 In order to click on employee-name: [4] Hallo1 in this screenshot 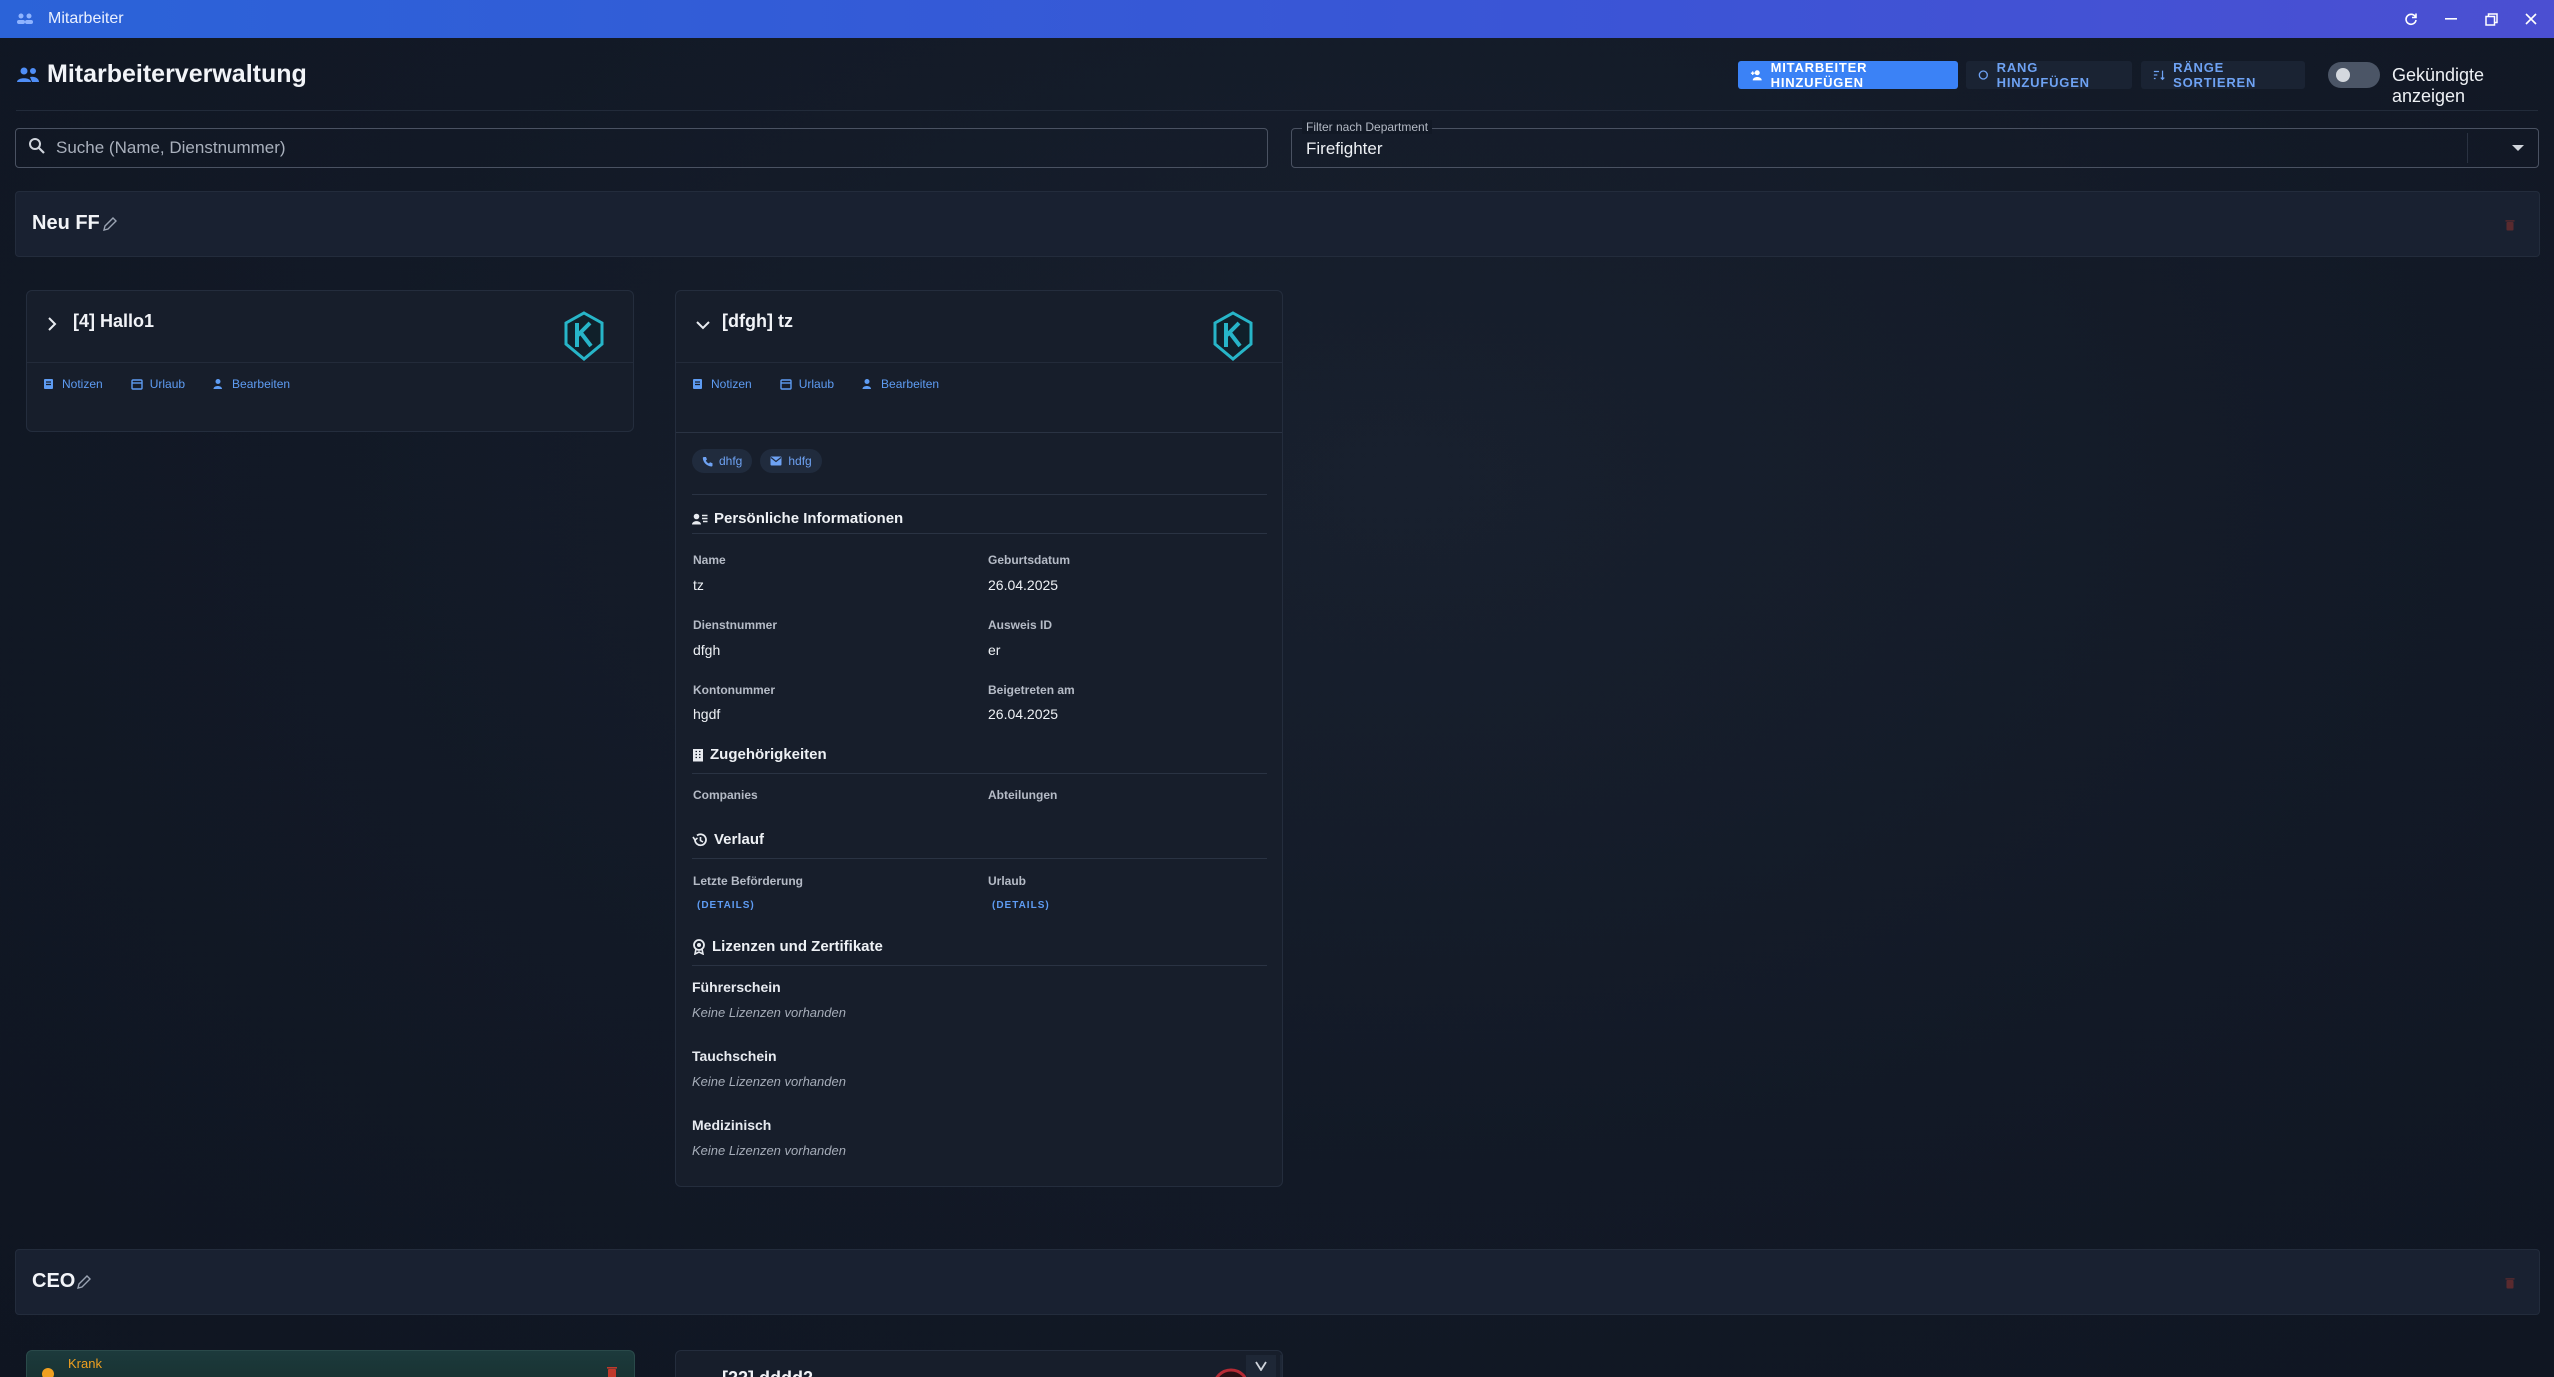, I will do `click(114, 321)`.